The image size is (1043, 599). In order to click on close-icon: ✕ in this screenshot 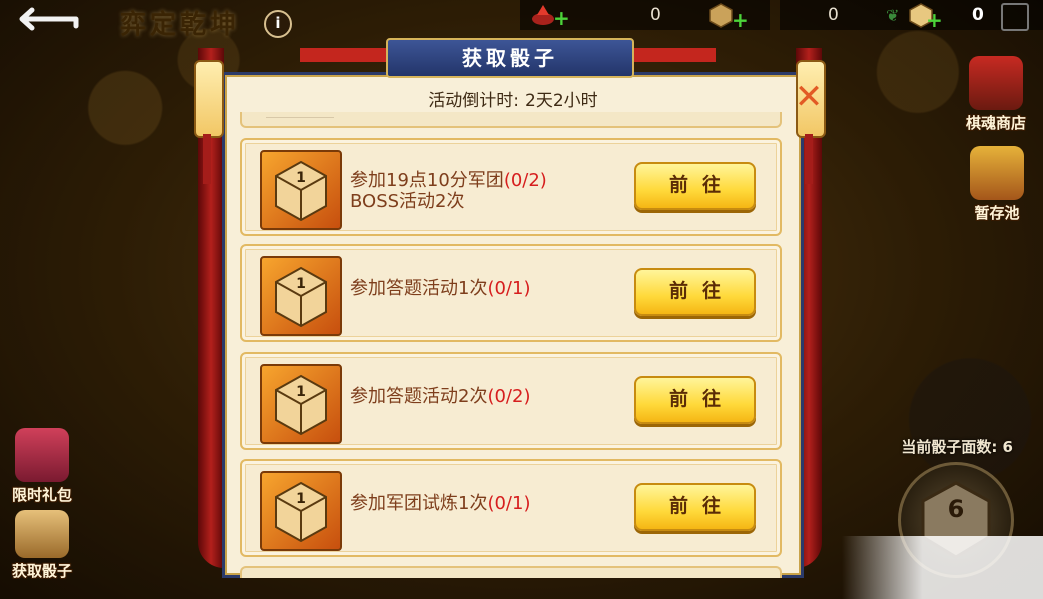, I will do `click(809, 97)`.